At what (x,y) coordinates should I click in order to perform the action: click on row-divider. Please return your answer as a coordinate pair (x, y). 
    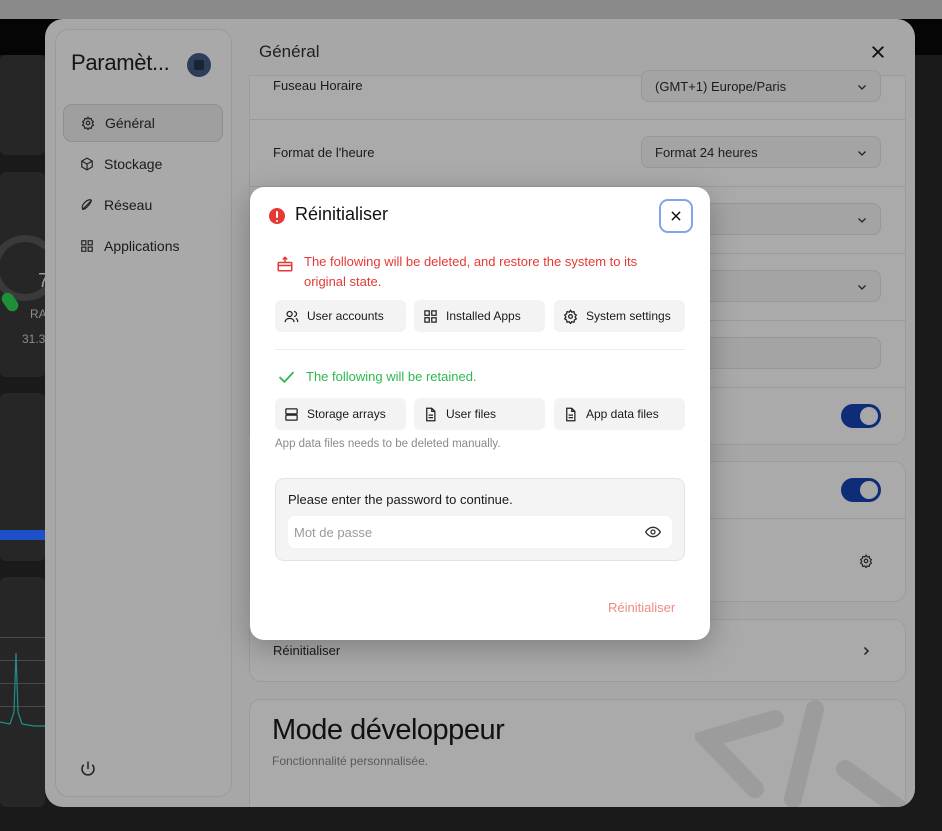
    Looking at the image, I should click on (577, 119).